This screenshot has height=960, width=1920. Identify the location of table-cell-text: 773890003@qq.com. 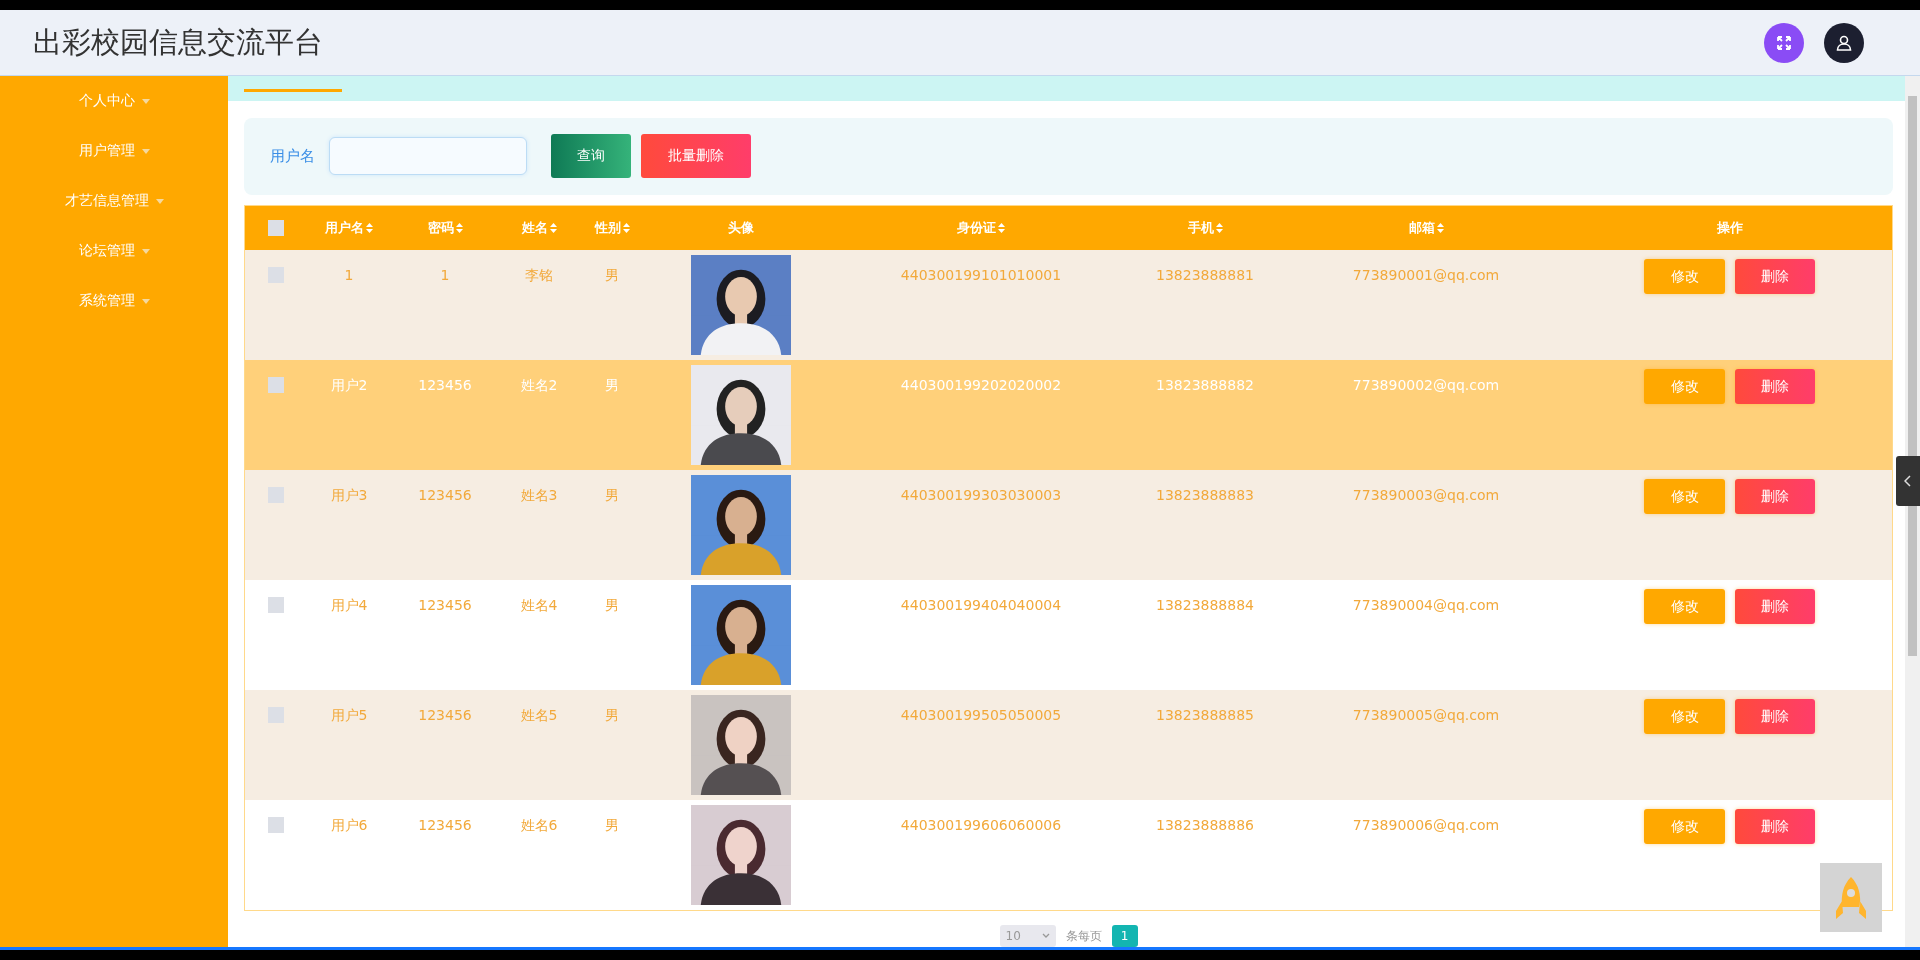
(1426, 495).